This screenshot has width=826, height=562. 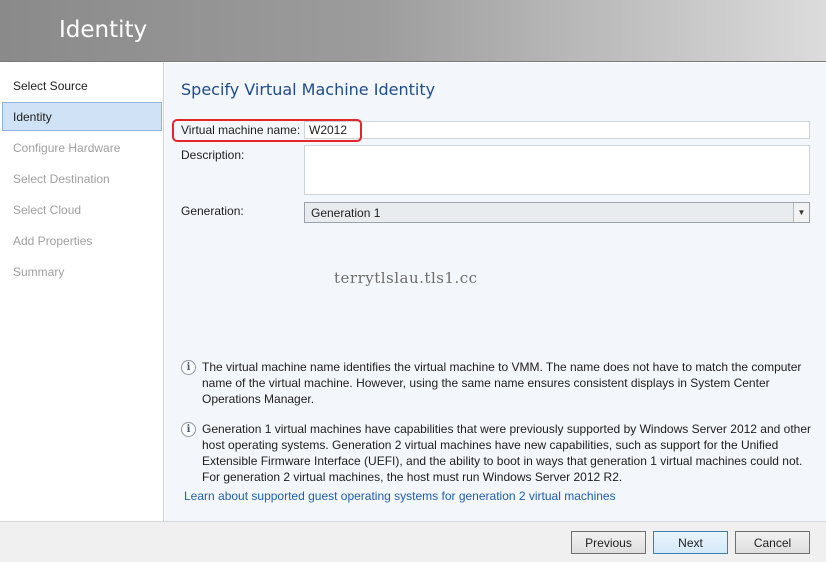 I want to click on previous-button: Previous, so click(x=608, y=542).